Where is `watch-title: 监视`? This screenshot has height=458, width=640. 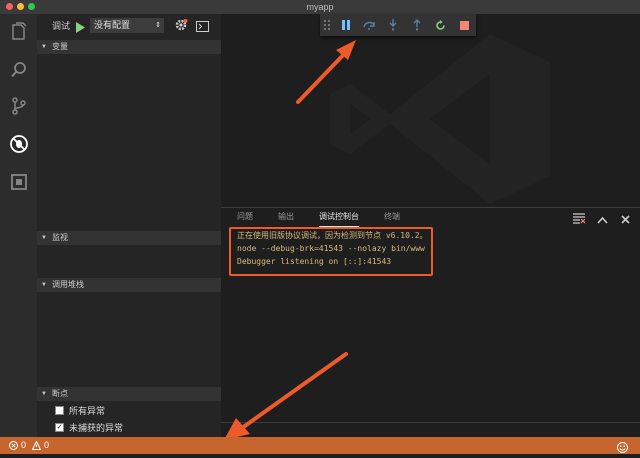 watch-title: 监视 is located at coordinates (60, 237).